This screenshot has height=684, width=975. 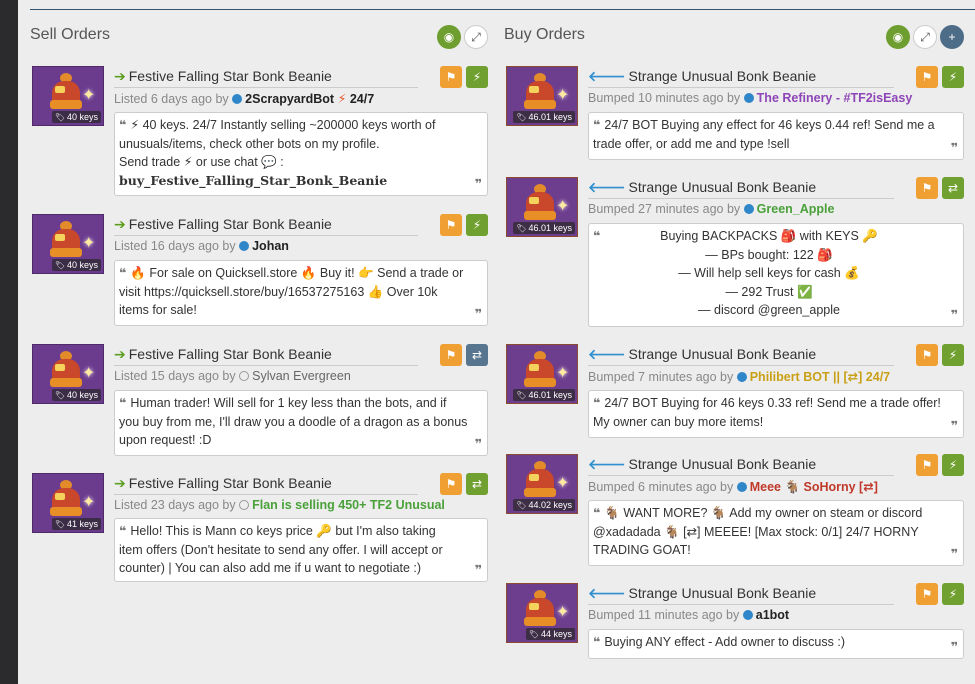 I want to click on price-badge: 🏷 44.02 keys, so click(x=544, y=505).